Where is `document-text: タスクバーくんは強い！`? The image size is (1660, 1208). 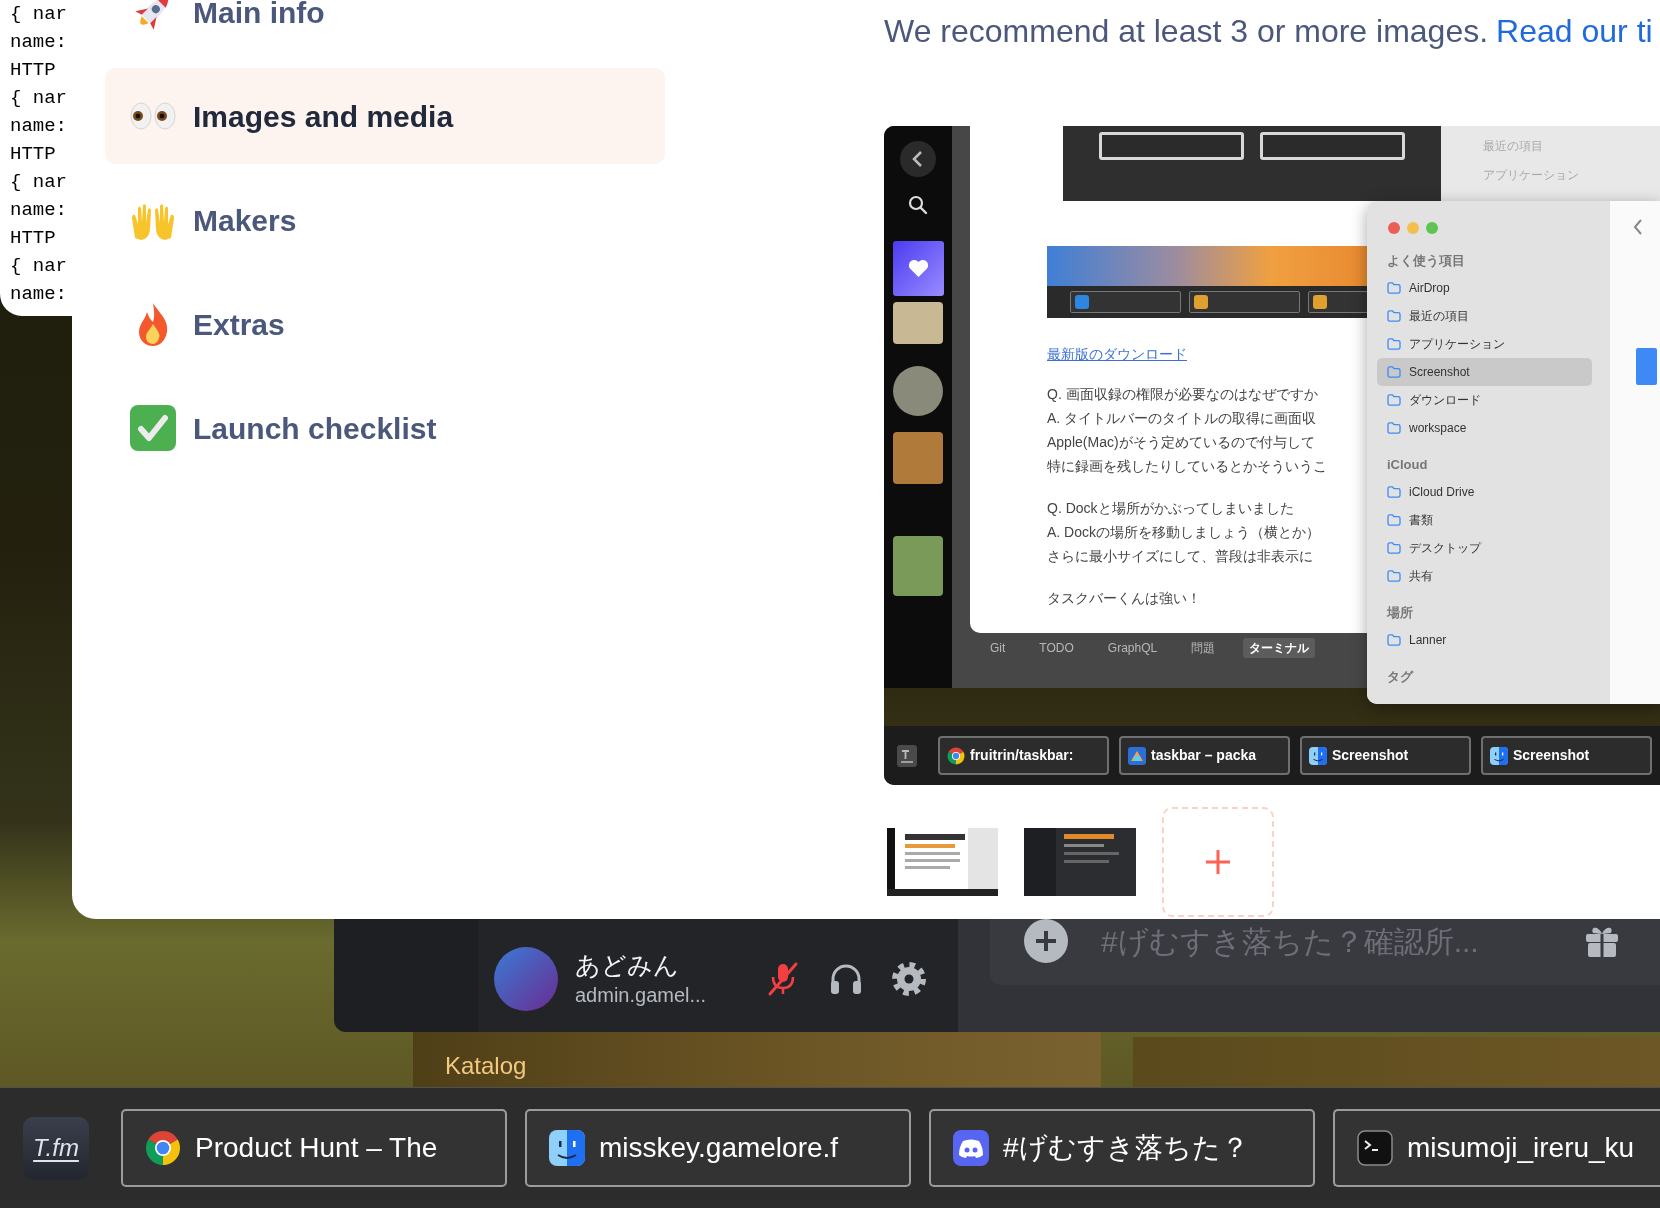
document-text: タスクバーくんは強い！ is located at coordinates (1124, 598).